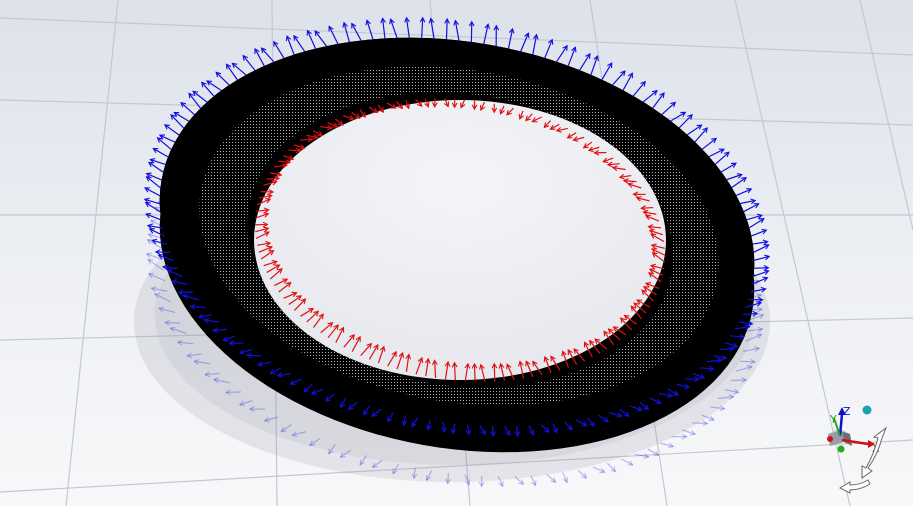 This screenshot has width=913, height=506. What do you see at coordinates (830, 439) in the screenshot?
I see `triad-origin-ball` at bounding box center [830, 439].